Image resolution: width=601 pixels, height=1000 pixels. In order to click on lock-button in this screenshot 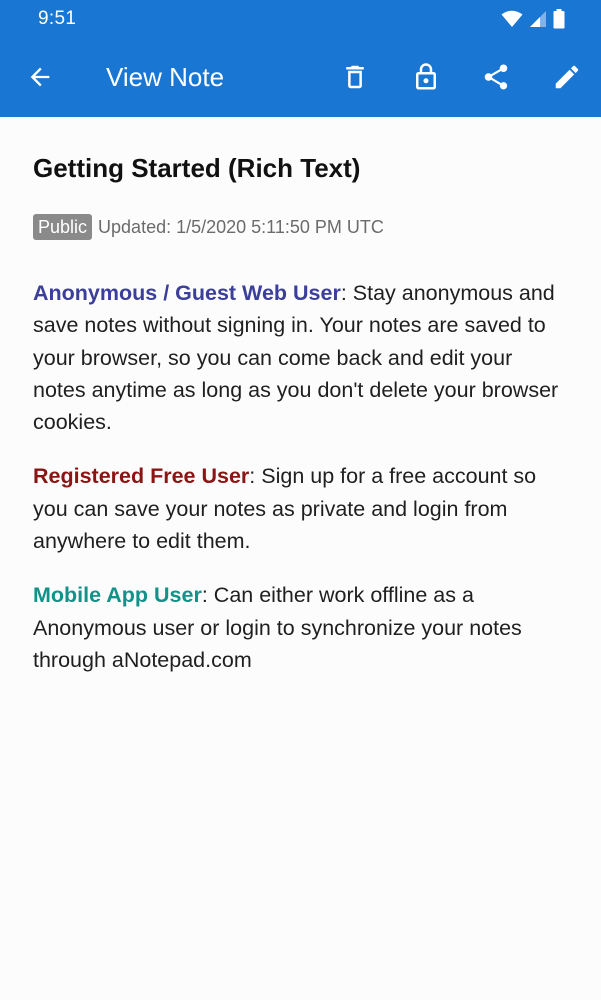, I will do `click(426, 77)`.